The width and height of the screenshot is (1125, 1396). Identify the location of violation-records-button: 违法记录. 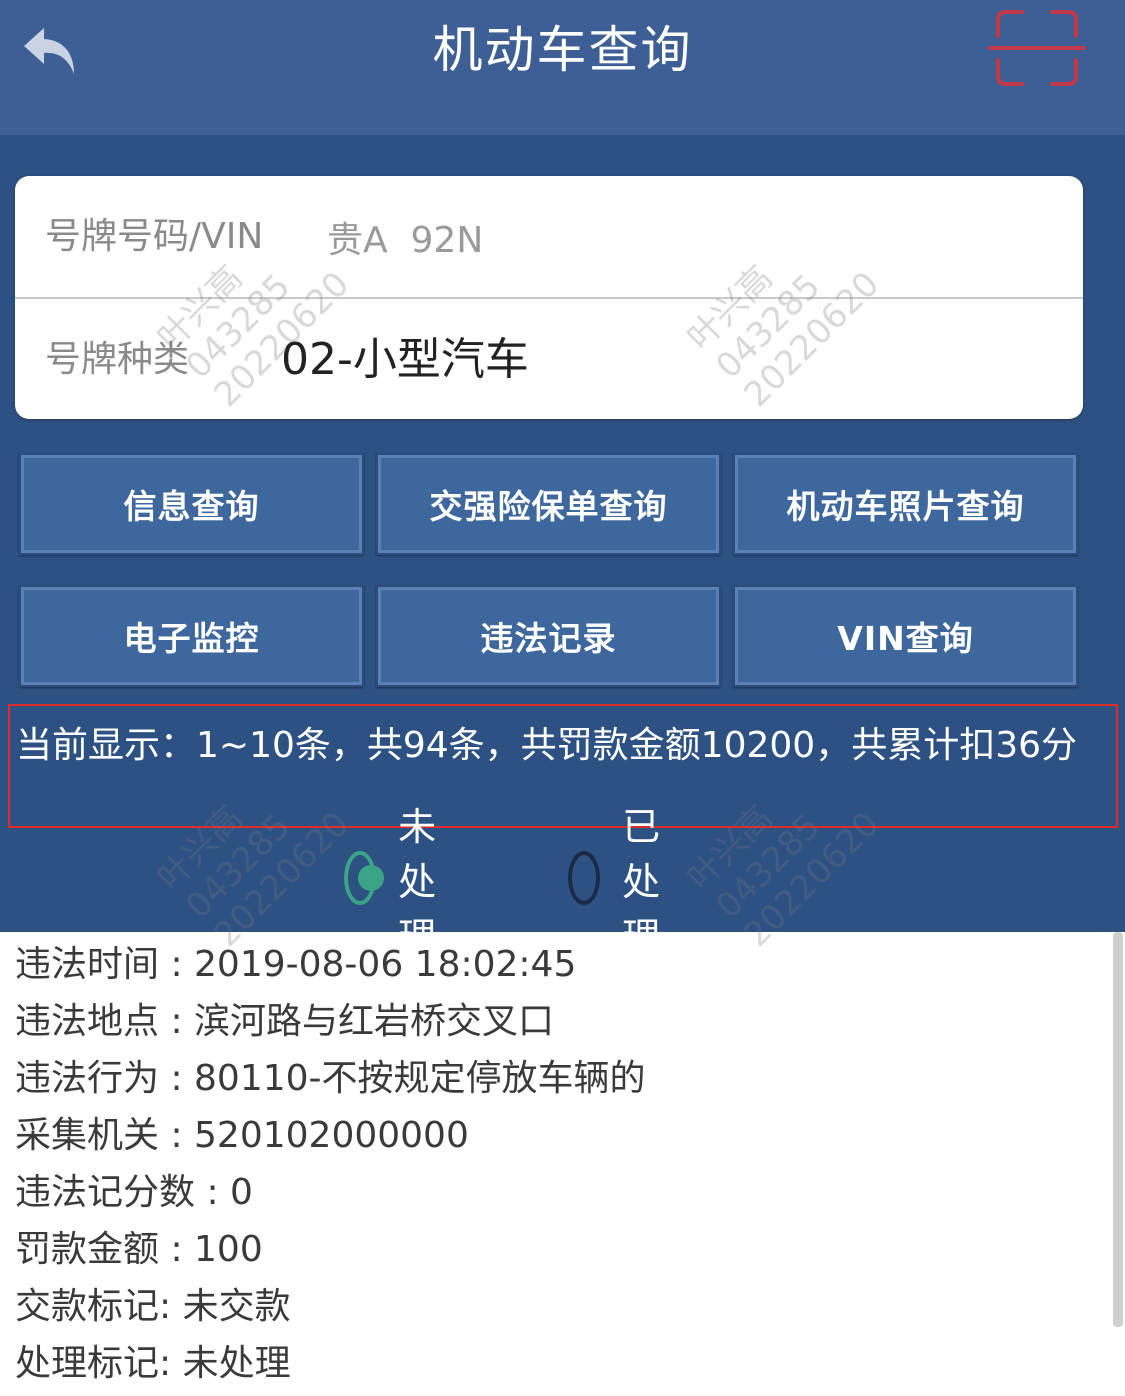
(548, 636).